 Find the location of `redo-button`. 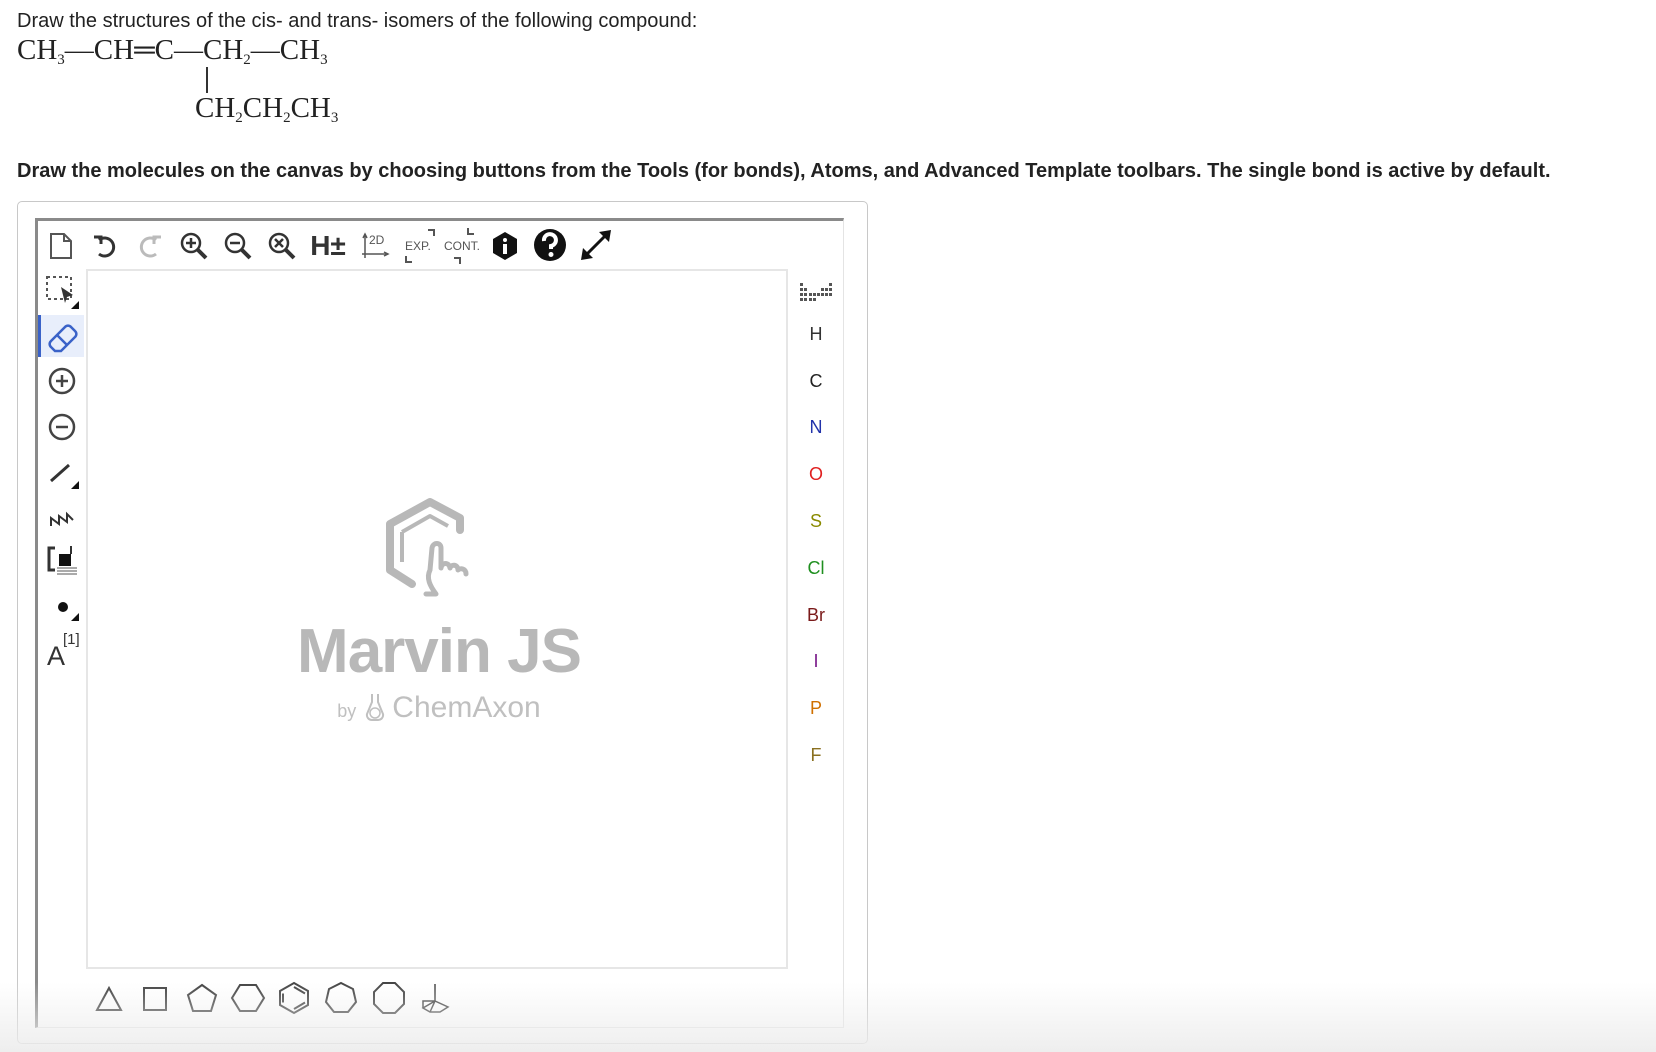

redo-button is located at coordinates (150, 246).